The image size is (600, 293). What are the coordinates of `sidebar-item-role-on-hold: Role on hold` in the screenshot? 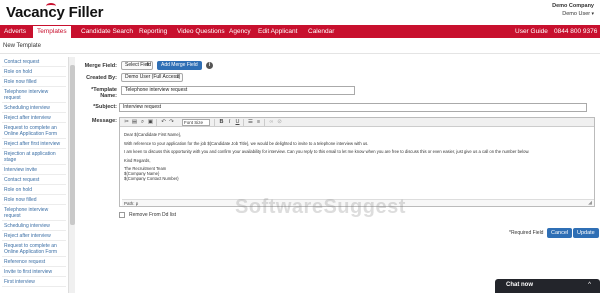 It's located at (34, 72).